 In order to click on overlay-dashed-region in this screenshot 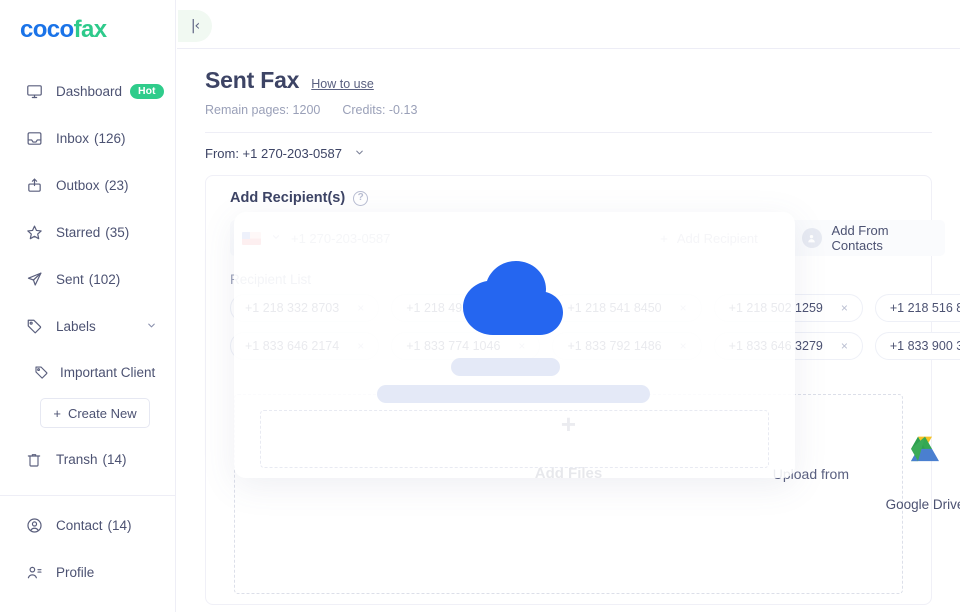, I will do `click(514, 439)`.